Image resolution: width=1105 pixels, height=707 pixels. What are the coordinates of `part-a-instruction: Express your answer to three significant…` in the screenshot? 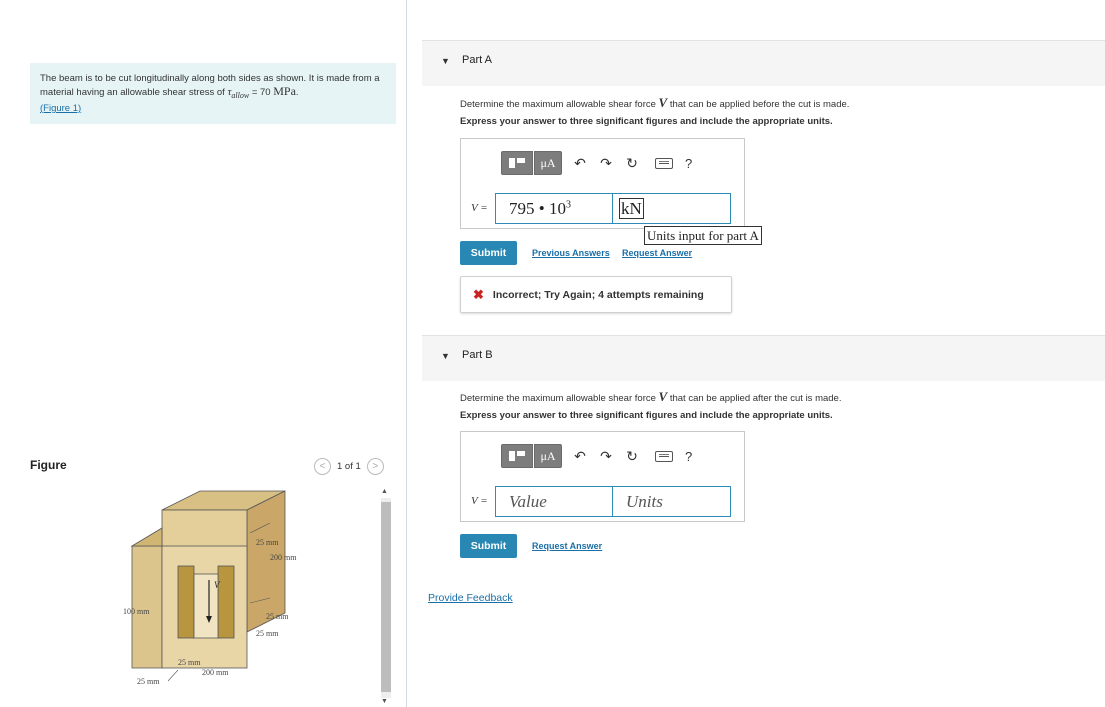 It's located at (646, 121).